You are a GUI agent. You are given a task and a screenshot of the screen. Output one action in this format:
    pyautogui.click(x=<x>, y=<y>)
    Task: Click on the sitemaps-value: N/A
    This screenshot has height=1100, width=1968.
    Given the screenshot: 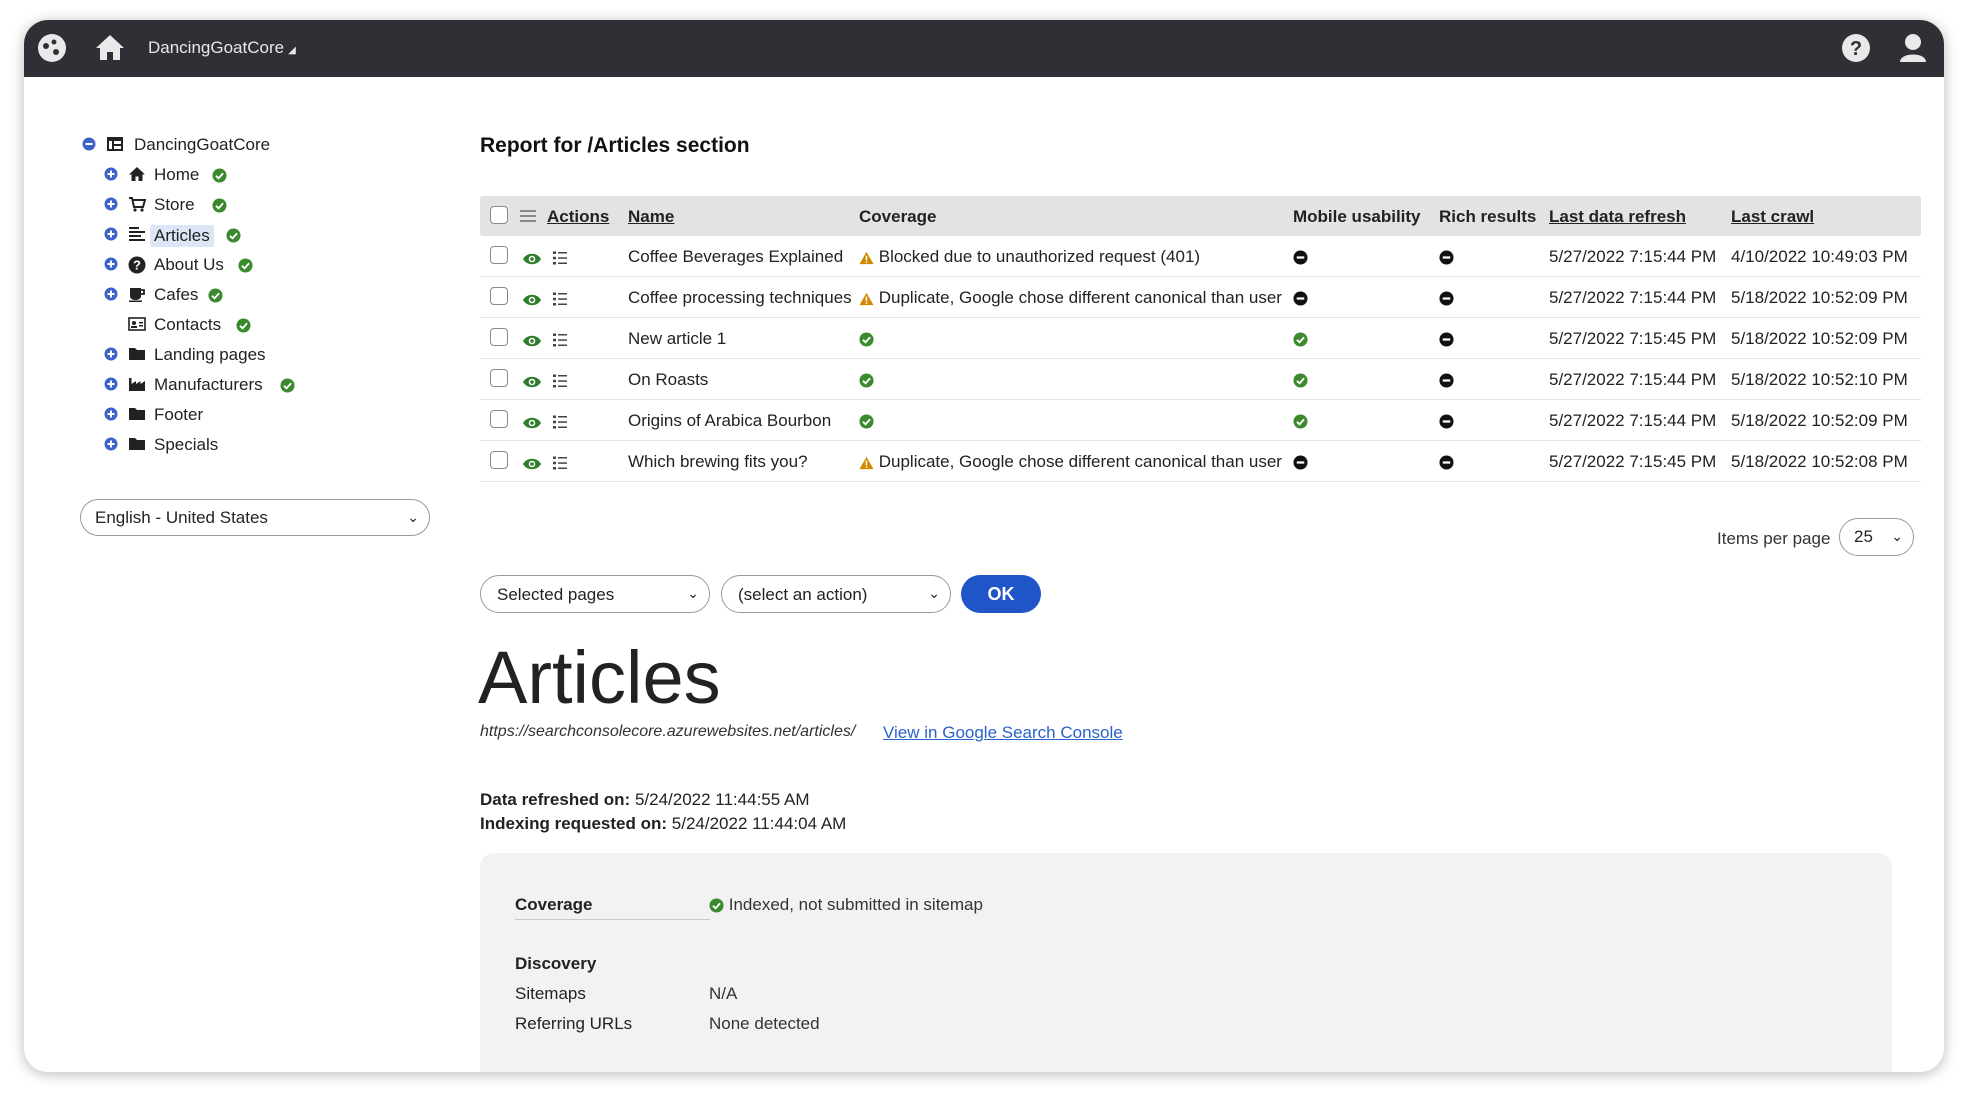 What is the action you would take?
    pyautogui.click(x=723, y=993)
    